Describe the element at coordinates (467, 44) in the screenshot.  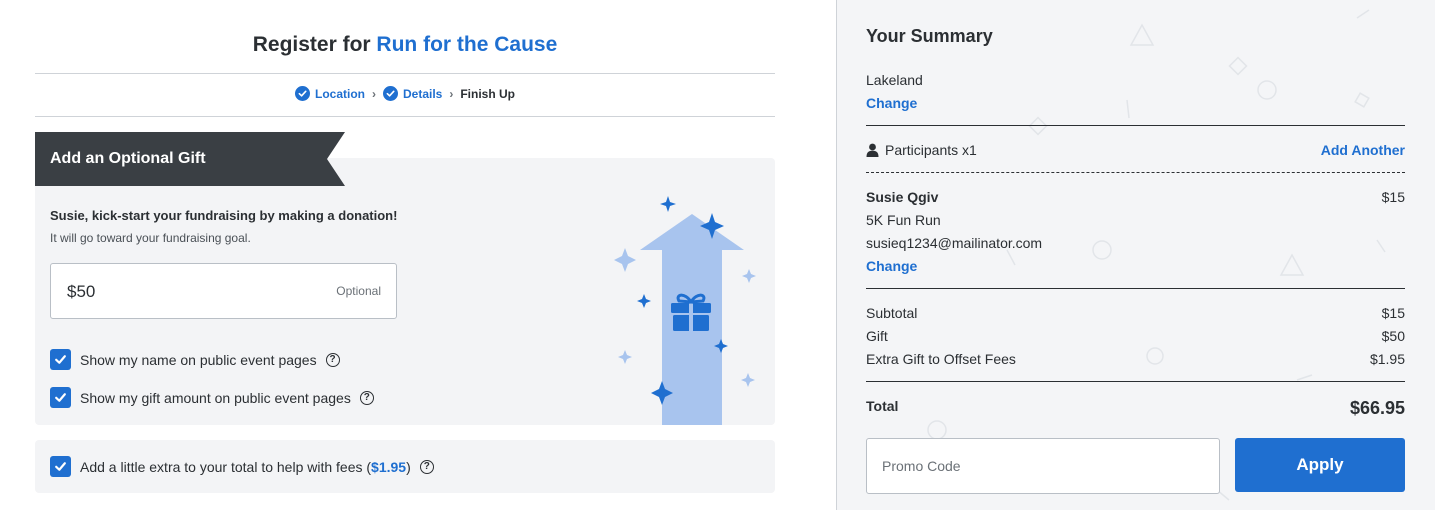
I see `event-name: Run for the Cause` at that location.